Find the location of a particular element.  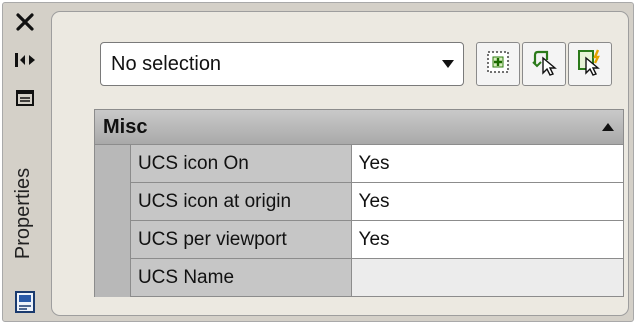

palette-title: Properties is located at coordinates (23, 213).